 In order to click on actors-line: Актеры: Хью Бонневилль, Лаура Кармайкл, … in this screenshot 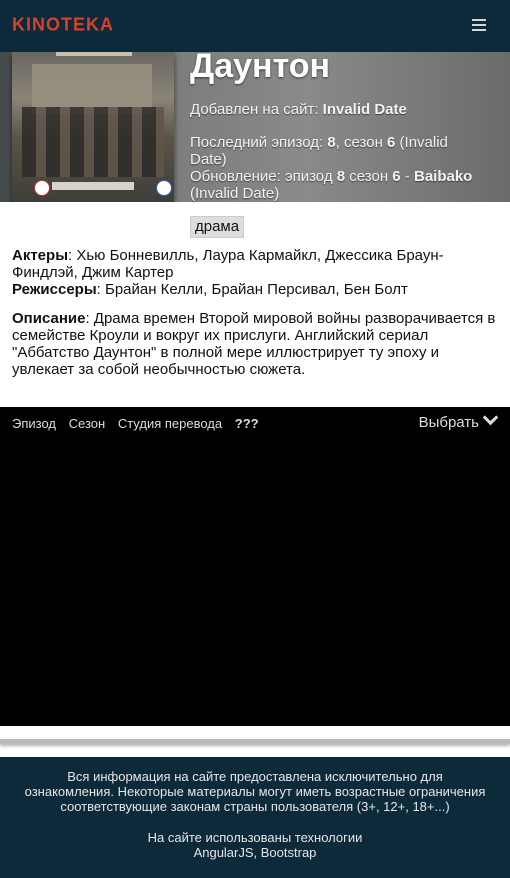, I will do `click(255, 264)`.